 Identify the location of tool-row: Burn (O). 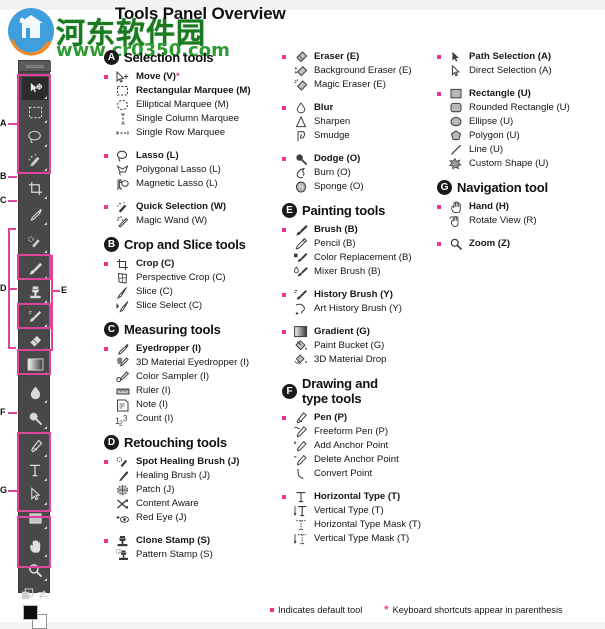
(357, 173).